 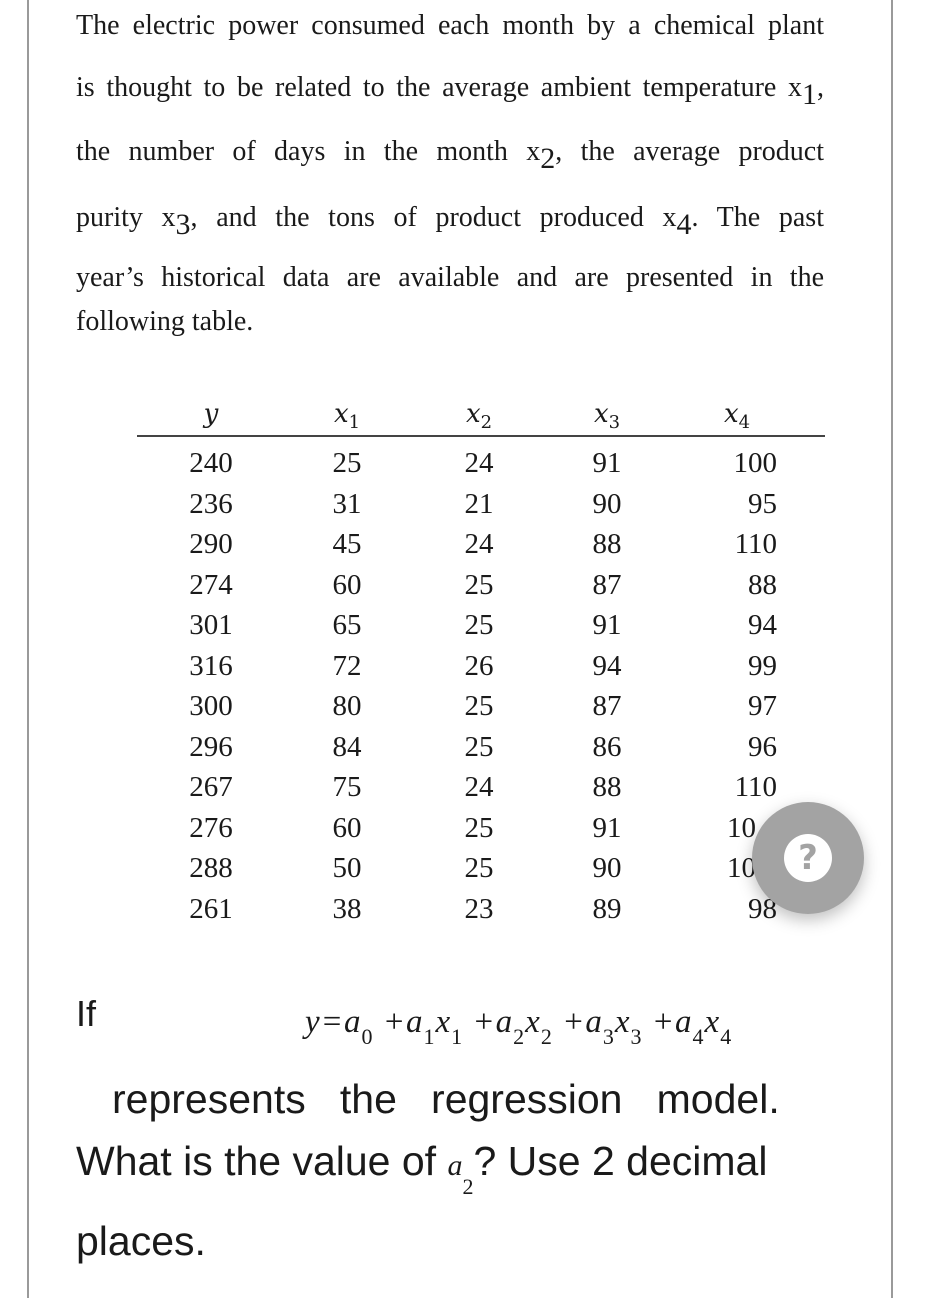 I want to click on table-cell: 26, so click(x=479, y=665).